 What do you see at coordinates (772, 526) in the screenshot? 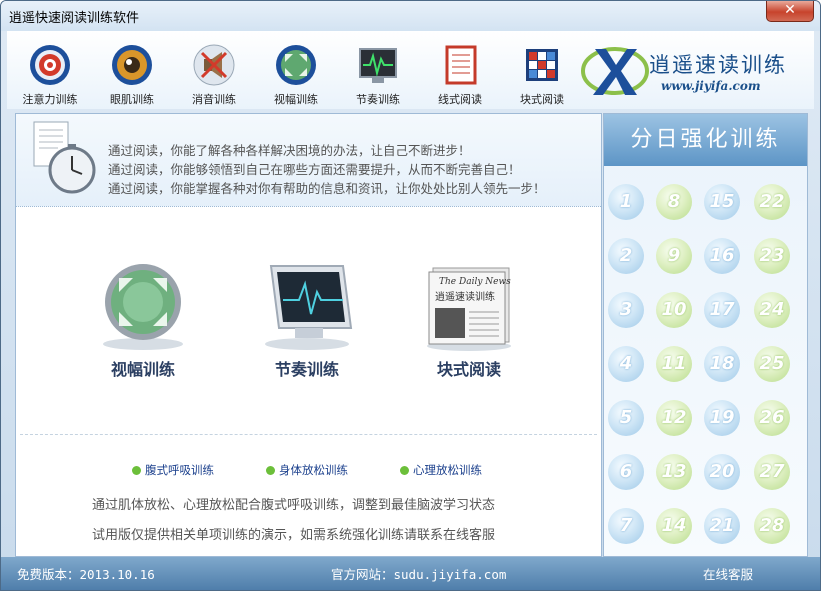
I see `day-button: 28` at bounding box center [772, 526].